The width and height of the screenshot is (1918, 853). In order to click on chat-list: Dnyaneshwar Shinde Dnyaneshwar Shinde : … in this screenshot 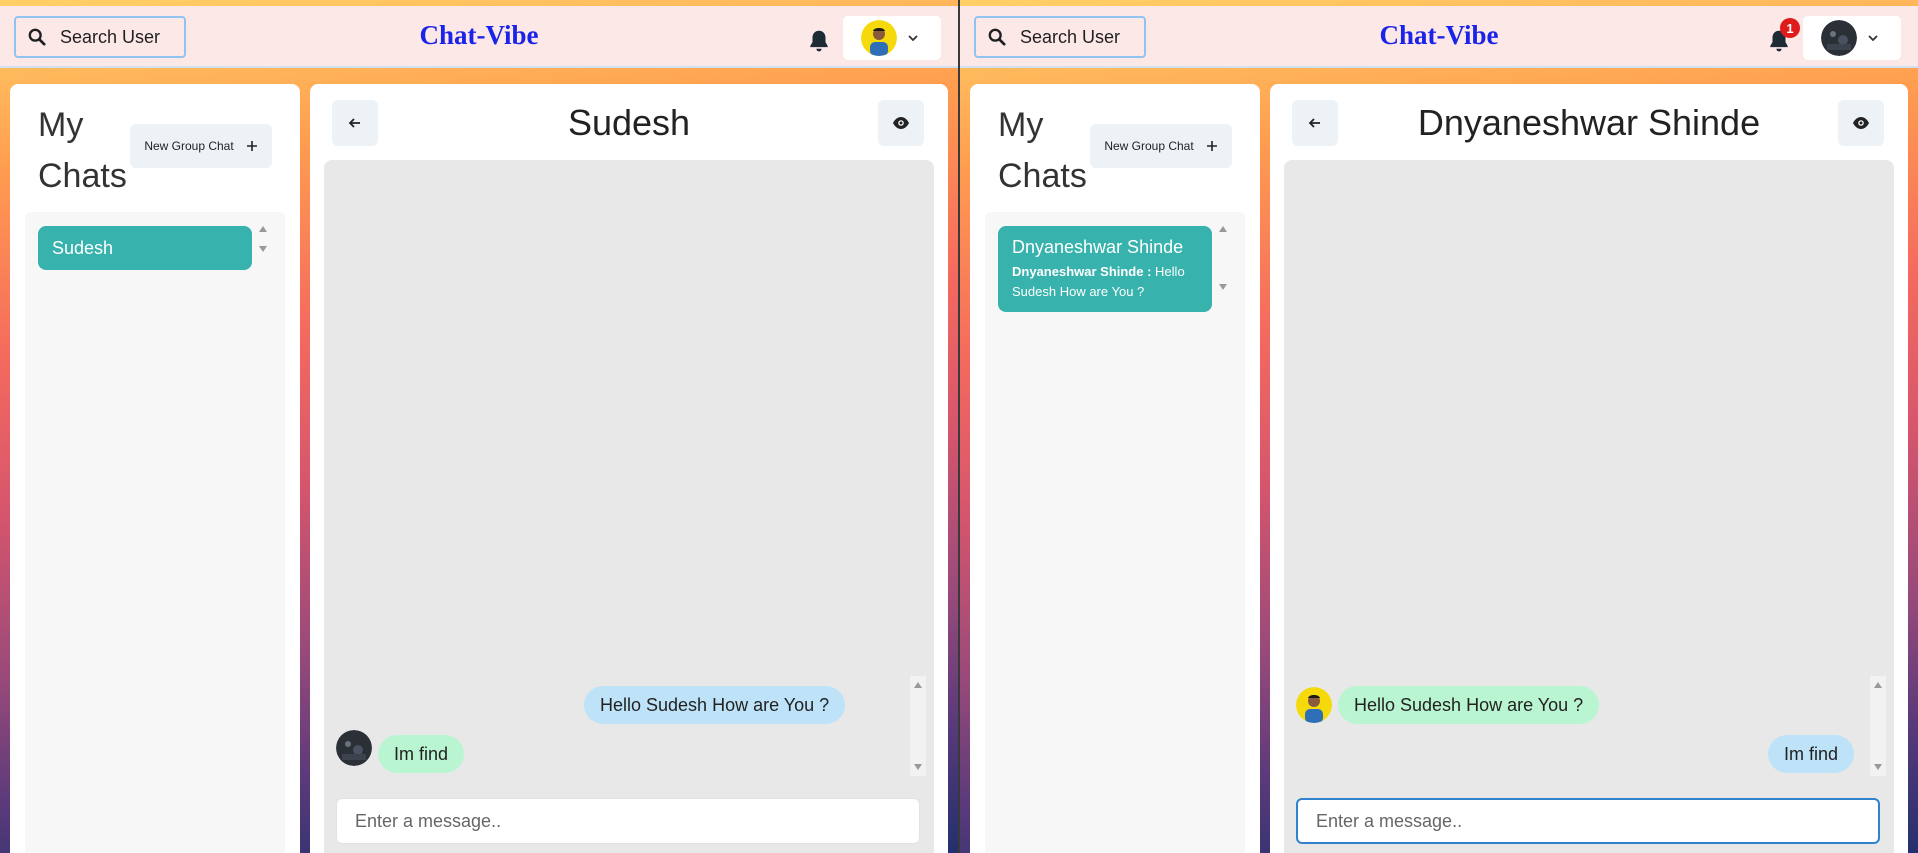, I will do `click(1115, 532)`.